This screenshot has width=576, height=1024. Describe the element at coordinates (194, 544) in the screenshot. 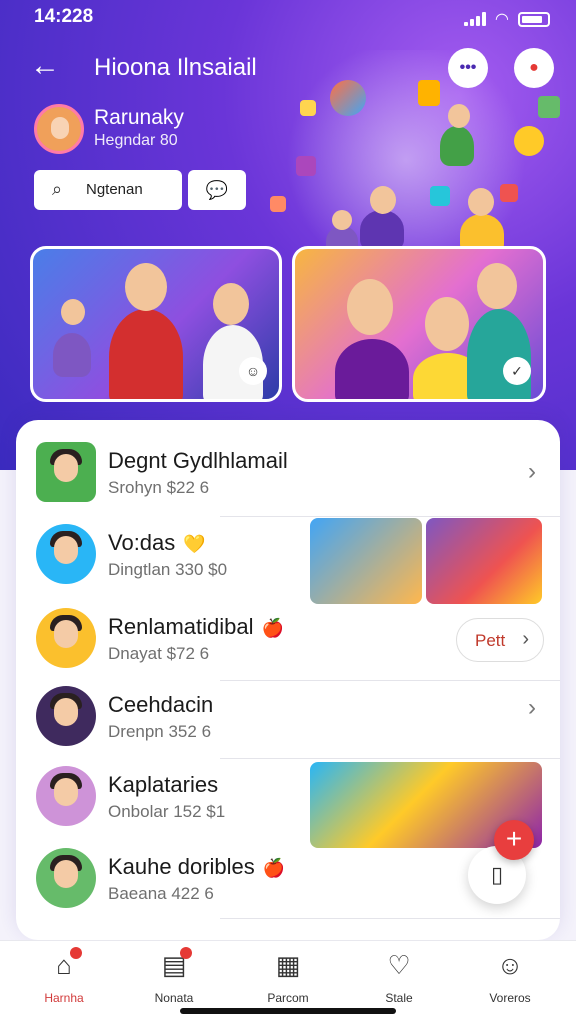

I see `heart-emoji-icon: 💛` at that location.